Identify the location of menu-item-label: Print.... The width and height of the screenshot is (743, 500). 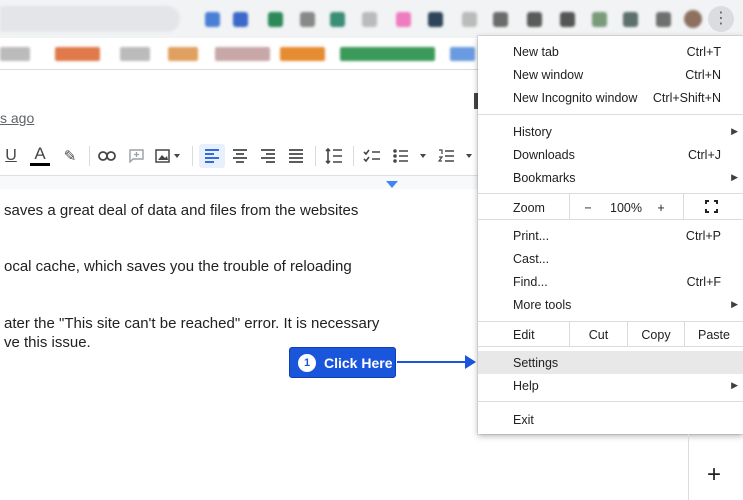
(531, 235).